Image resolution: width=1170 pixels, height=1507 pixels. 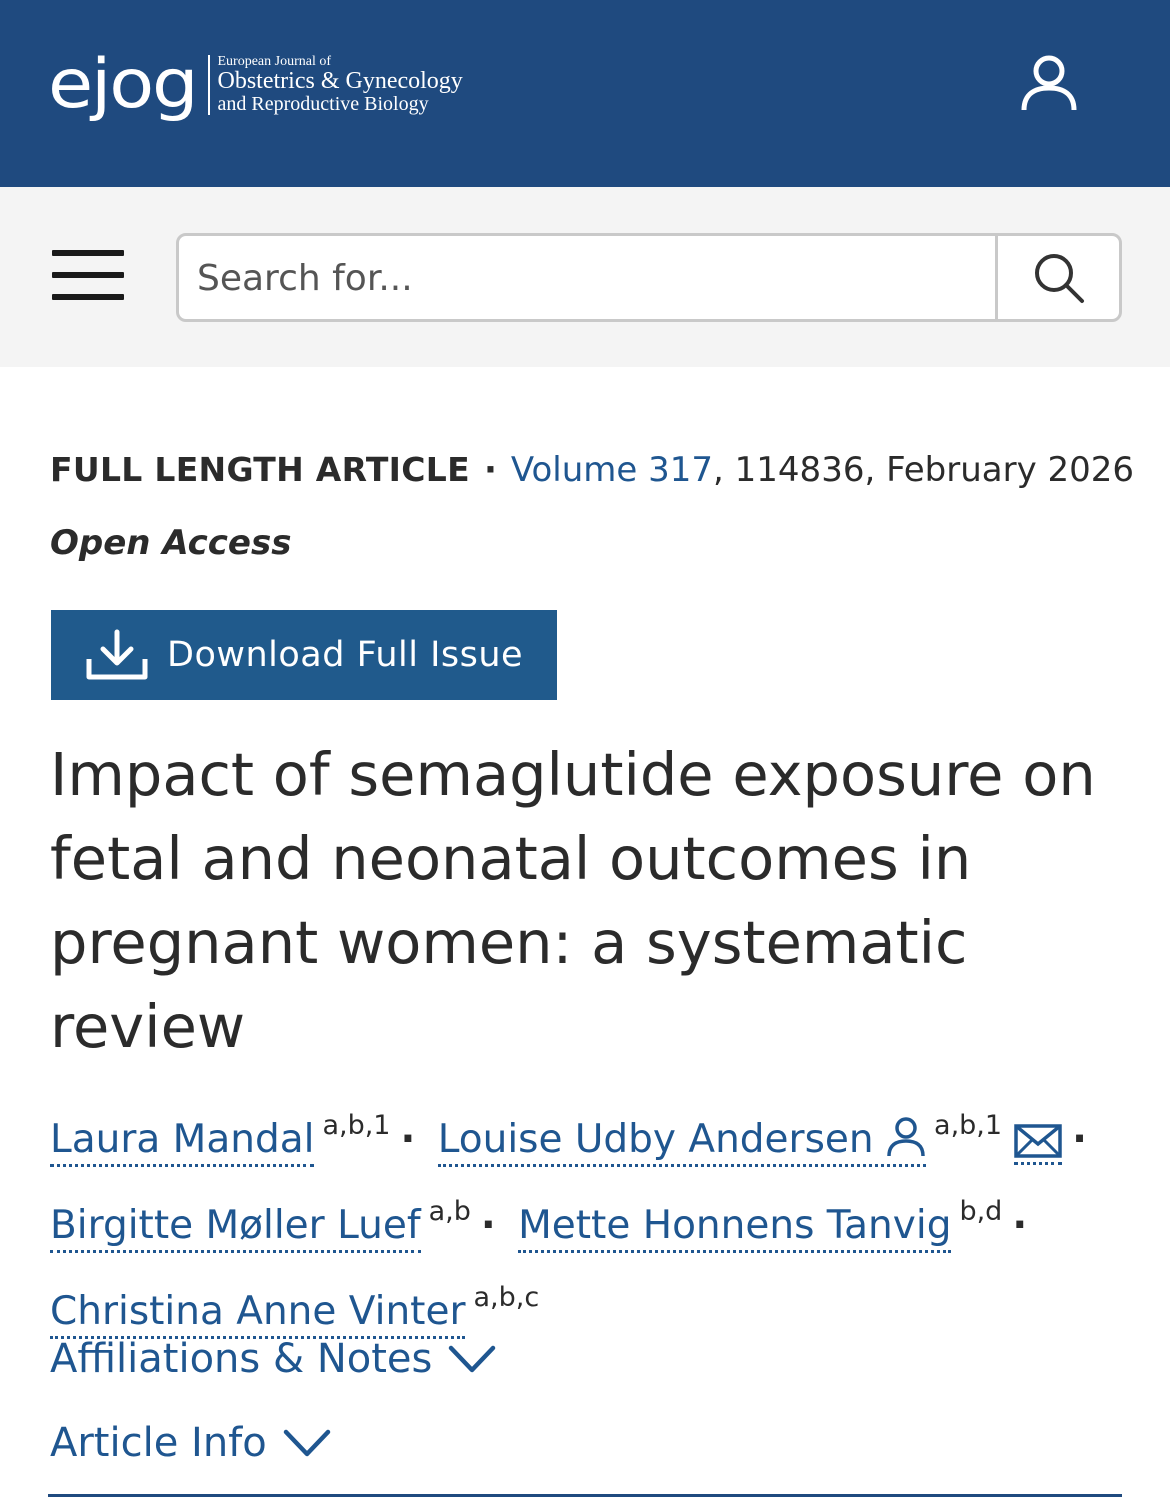 What do you see at coordinates (258, 1314) in the screenshot?
I see `author-link: Christina Anne Vinter` at bounding box center [258, 1314].